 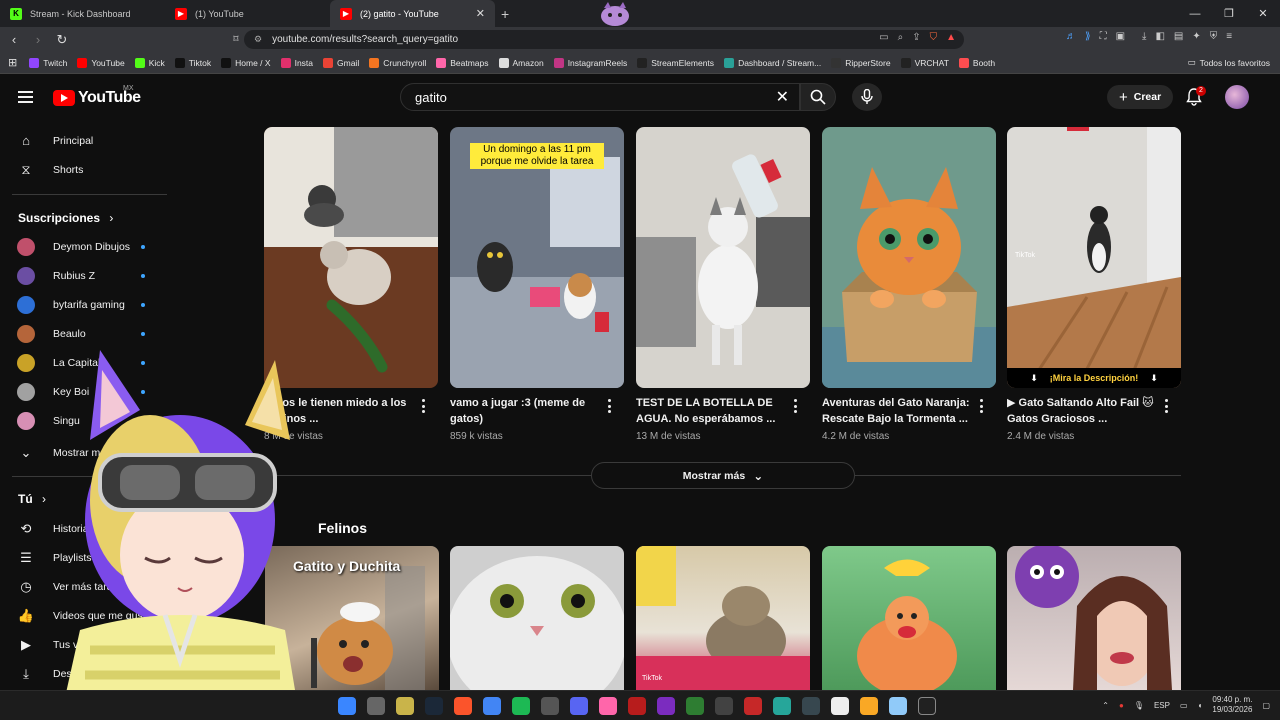 What do you see at coordinates (247, 13) in the screenshot?
I see `browser-tab: ▶ (1) YouTube` at bounding box center [247, 13].